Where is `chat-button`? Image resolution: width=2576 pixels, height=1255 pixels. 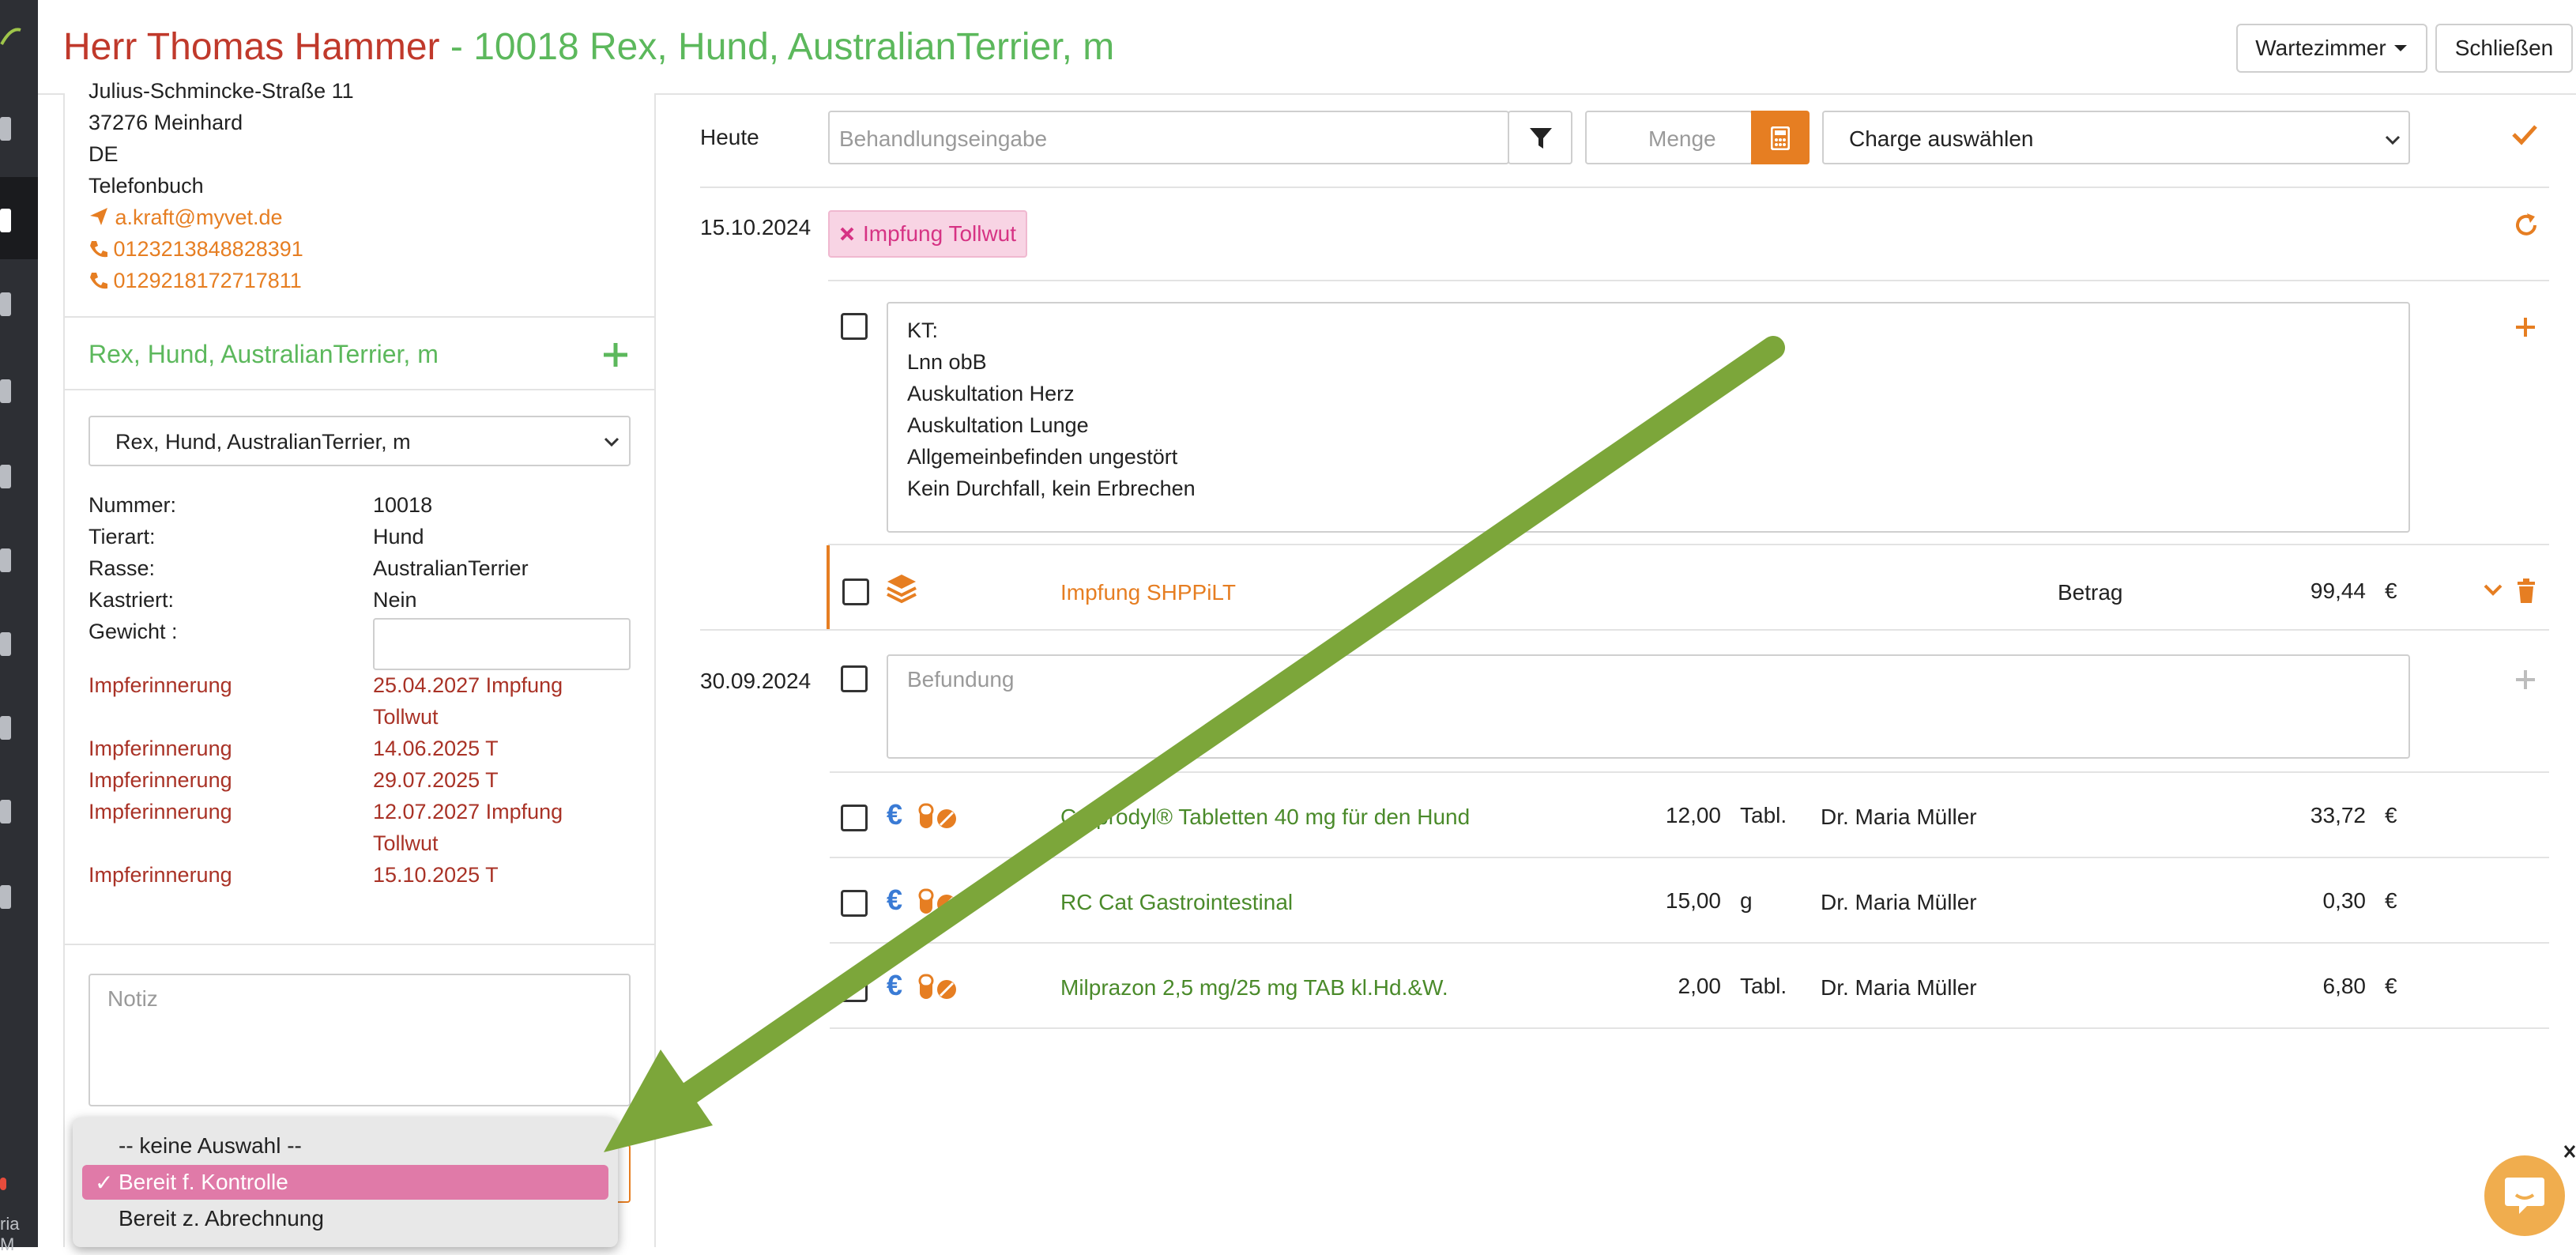 chat-button is located at coordinates (2524, 1195).